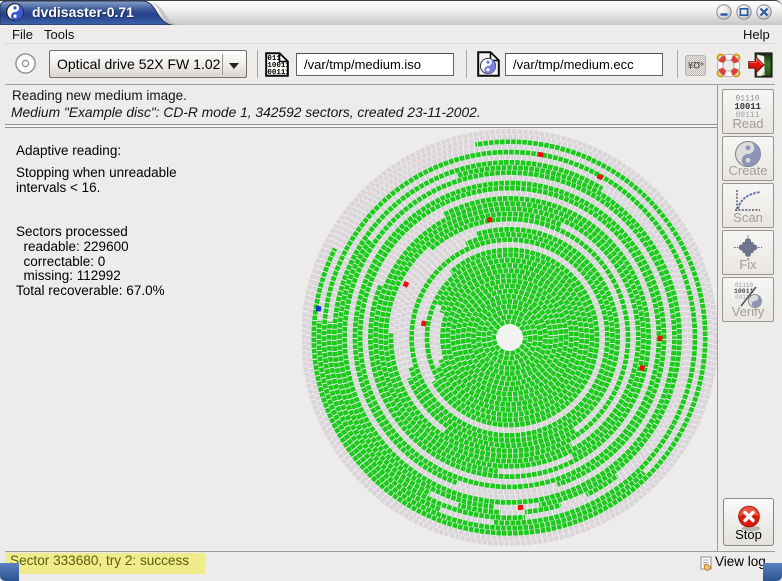  I want to click on svg-text: 00111, so click(278, 73).